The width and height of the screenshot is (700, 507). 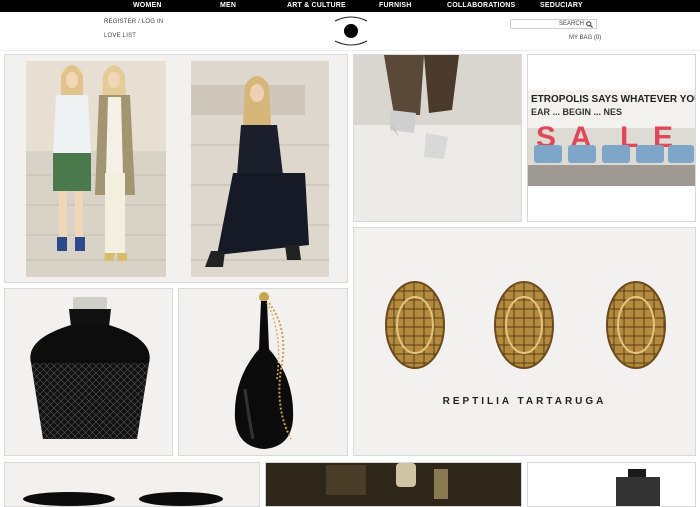 I want to click on bottle-with-chain-image, so click(x=264, y=370).